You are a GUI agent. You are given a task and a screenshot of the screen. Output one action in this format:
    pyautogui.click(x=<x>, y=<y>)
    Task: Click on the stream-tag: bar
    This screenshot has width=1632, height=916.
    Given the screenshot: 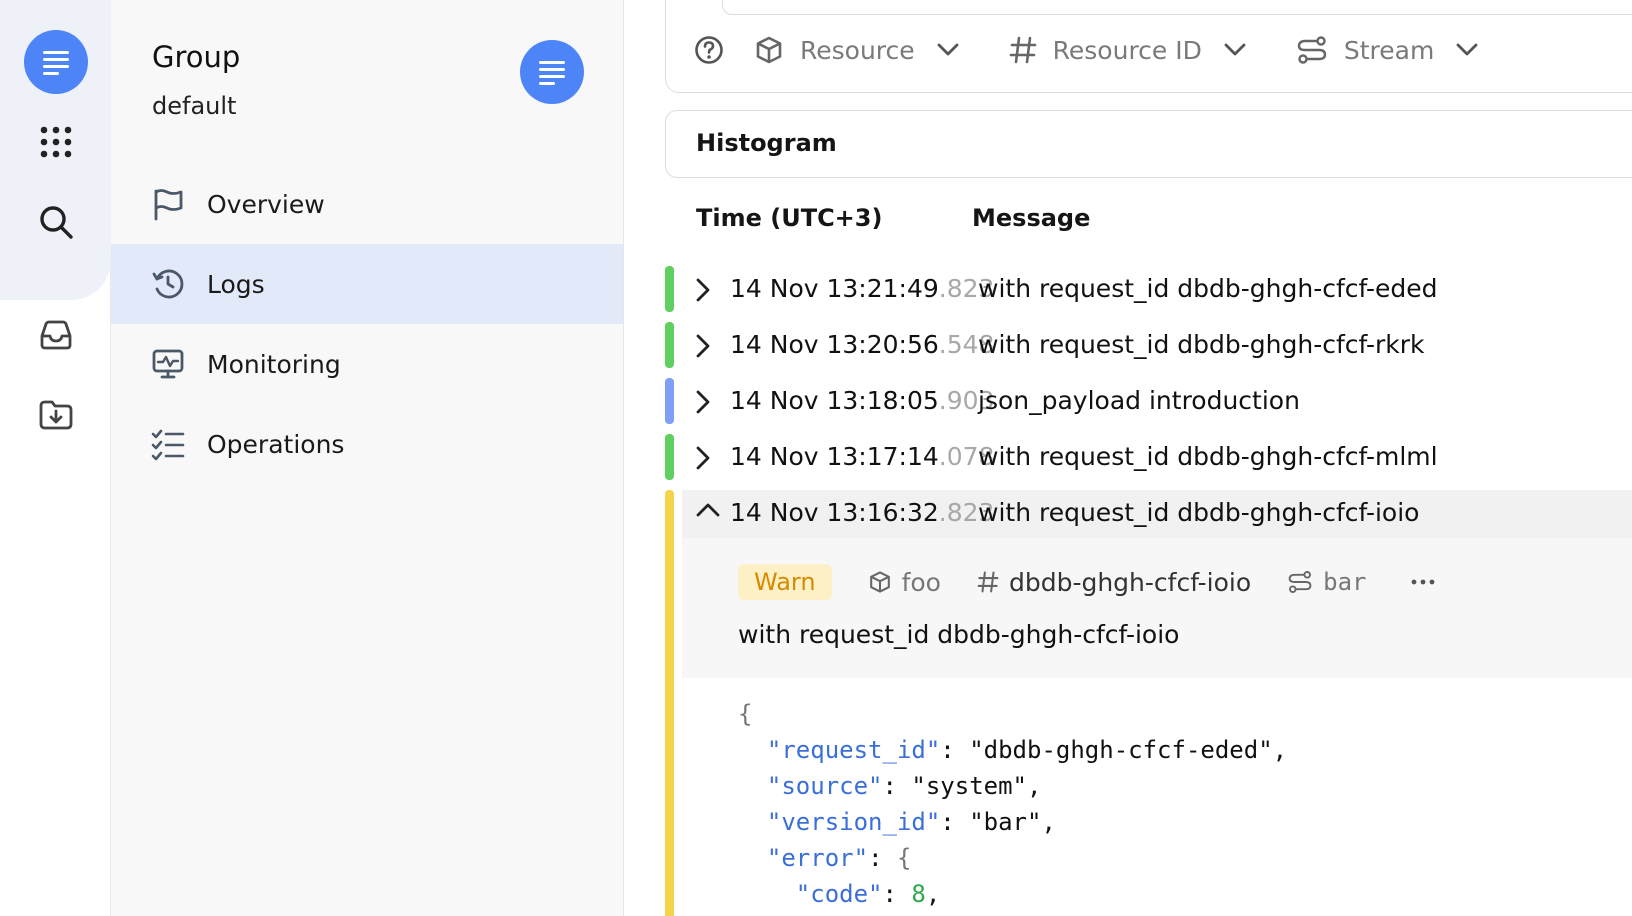 What is the action you would take?
    pyautogui.click(x=1327, y=582)
    